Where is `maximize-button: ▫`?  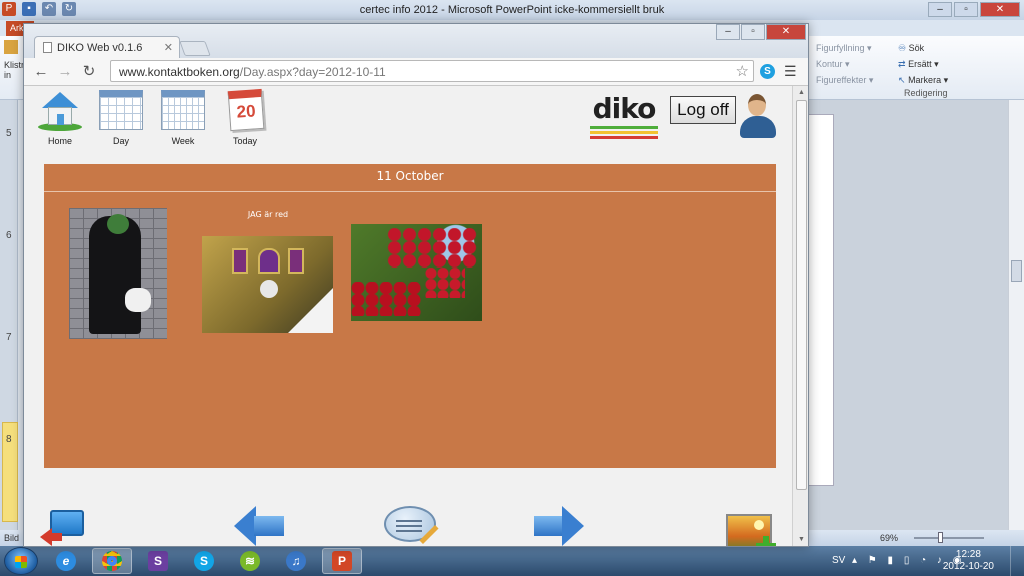 maximize-button: ▫ is located at coordinates (966, 9).